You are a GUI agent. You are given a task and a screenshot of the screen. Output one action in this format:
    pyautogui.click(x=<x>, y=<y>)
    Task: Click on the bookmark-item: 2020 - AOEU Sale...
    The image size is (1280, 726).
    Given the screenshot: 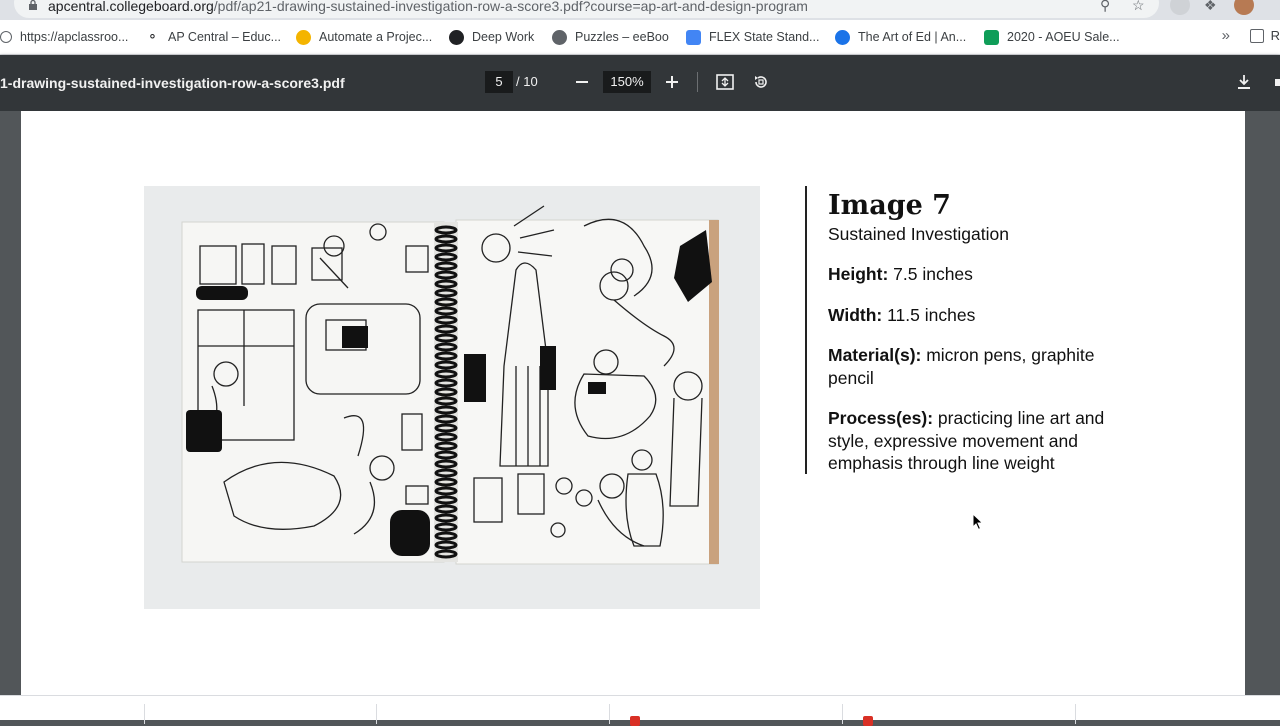 What is the action you would take?
    pyautogui.click(x=1052, y=37)
    